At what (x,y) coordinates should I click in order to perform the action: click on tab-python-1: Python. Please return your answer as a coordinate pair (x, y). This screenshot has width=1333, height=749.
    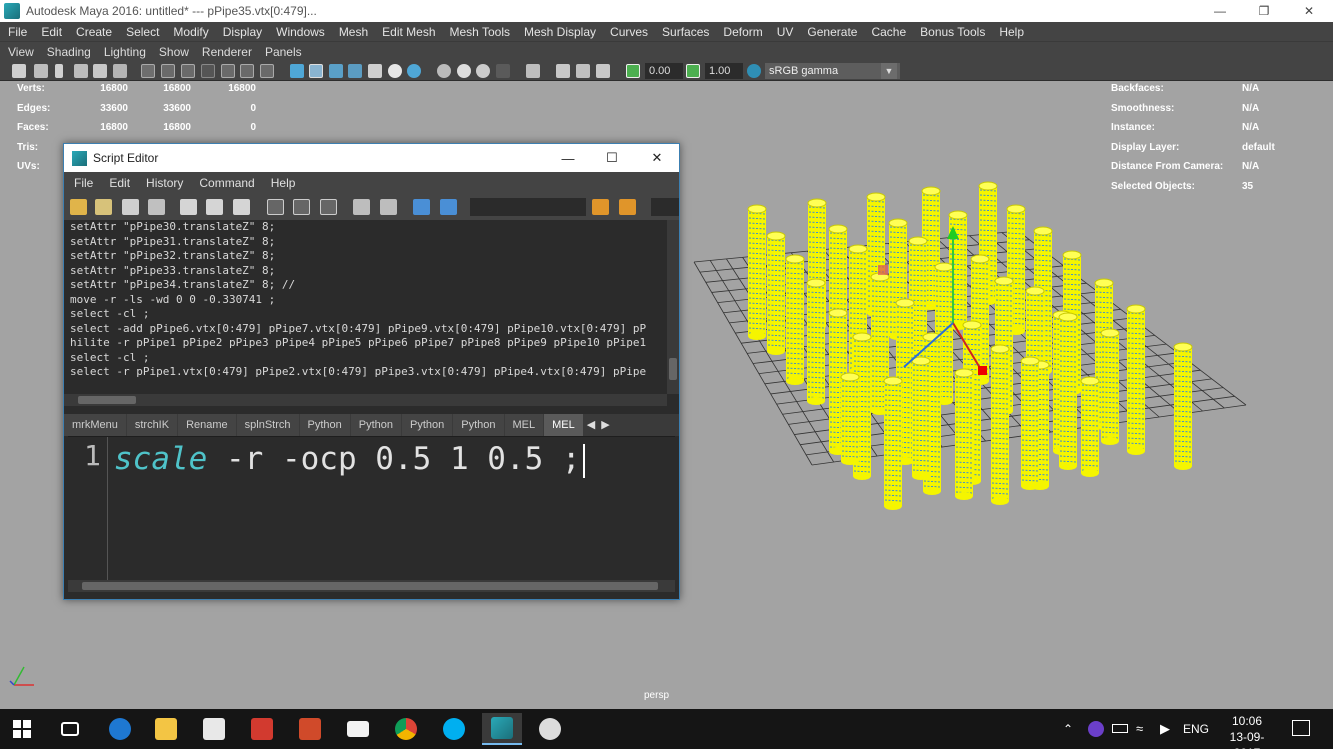
    Looking at the image, I should click on (324, 425).